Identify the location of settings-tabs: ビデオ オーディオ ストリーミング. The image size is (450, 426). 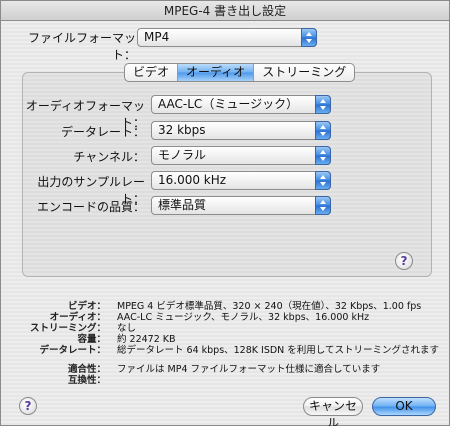
(240, 72).